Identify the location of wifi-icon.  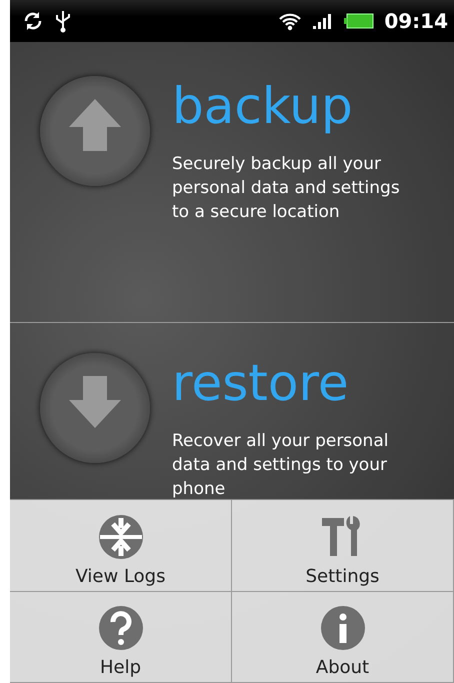
(290, 21).